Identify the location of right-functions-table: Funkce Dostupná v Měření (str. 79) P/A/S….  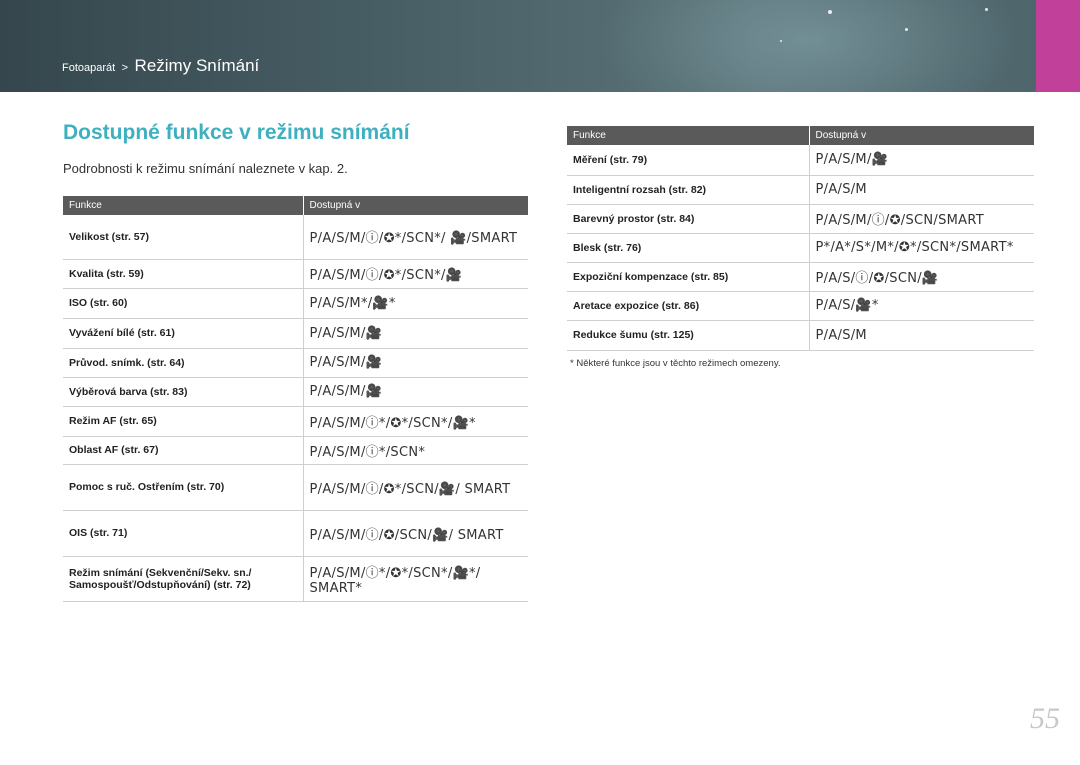
(800, 238).